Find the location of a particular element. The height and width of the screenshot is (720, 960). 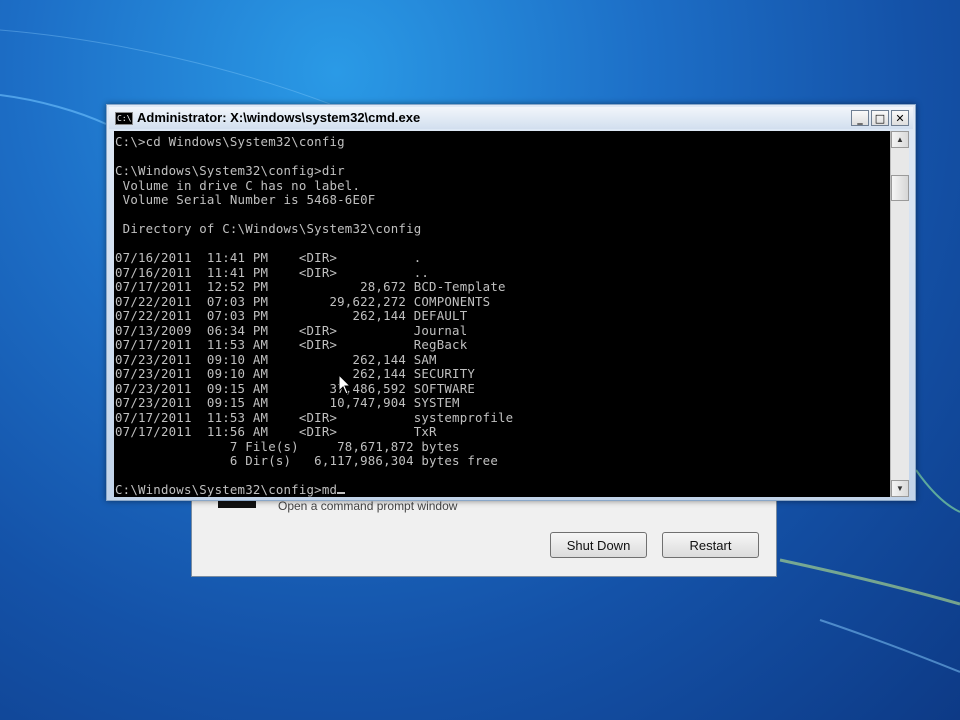

console-line: 07/23/2011 09:10 AM 262,144 SAM is located at coordinates (276, 359).